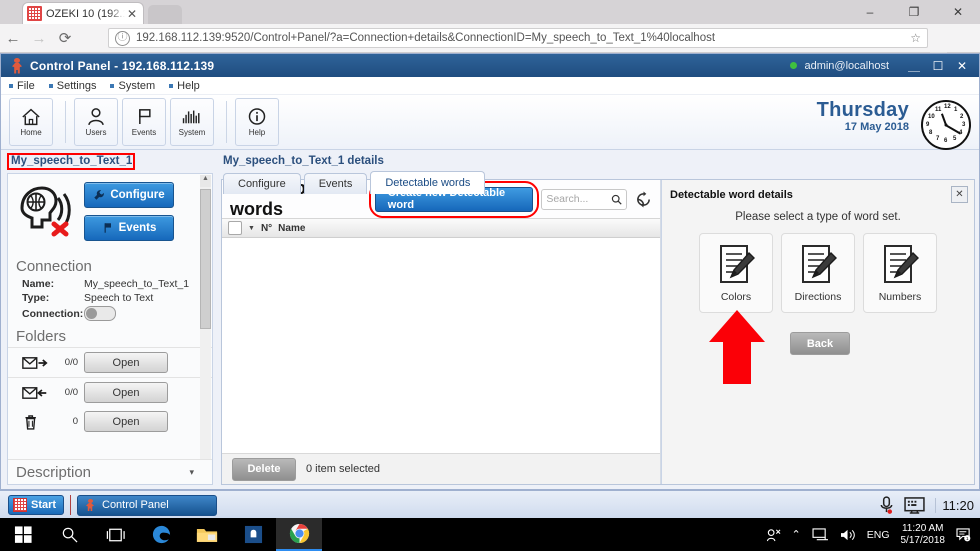  I want to click on connection-toggle-row: Connection:, so click(110, 313).